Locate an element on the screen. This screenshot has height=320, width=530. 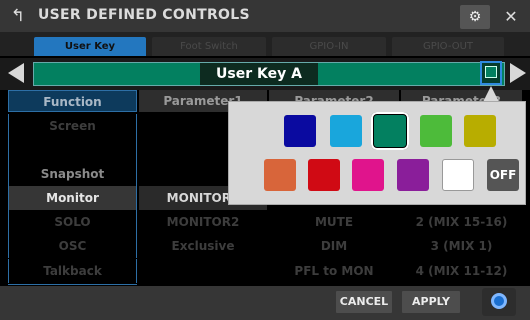
parameter3-cell: 3 (MIX 1) is located at coordinates (461, 246).